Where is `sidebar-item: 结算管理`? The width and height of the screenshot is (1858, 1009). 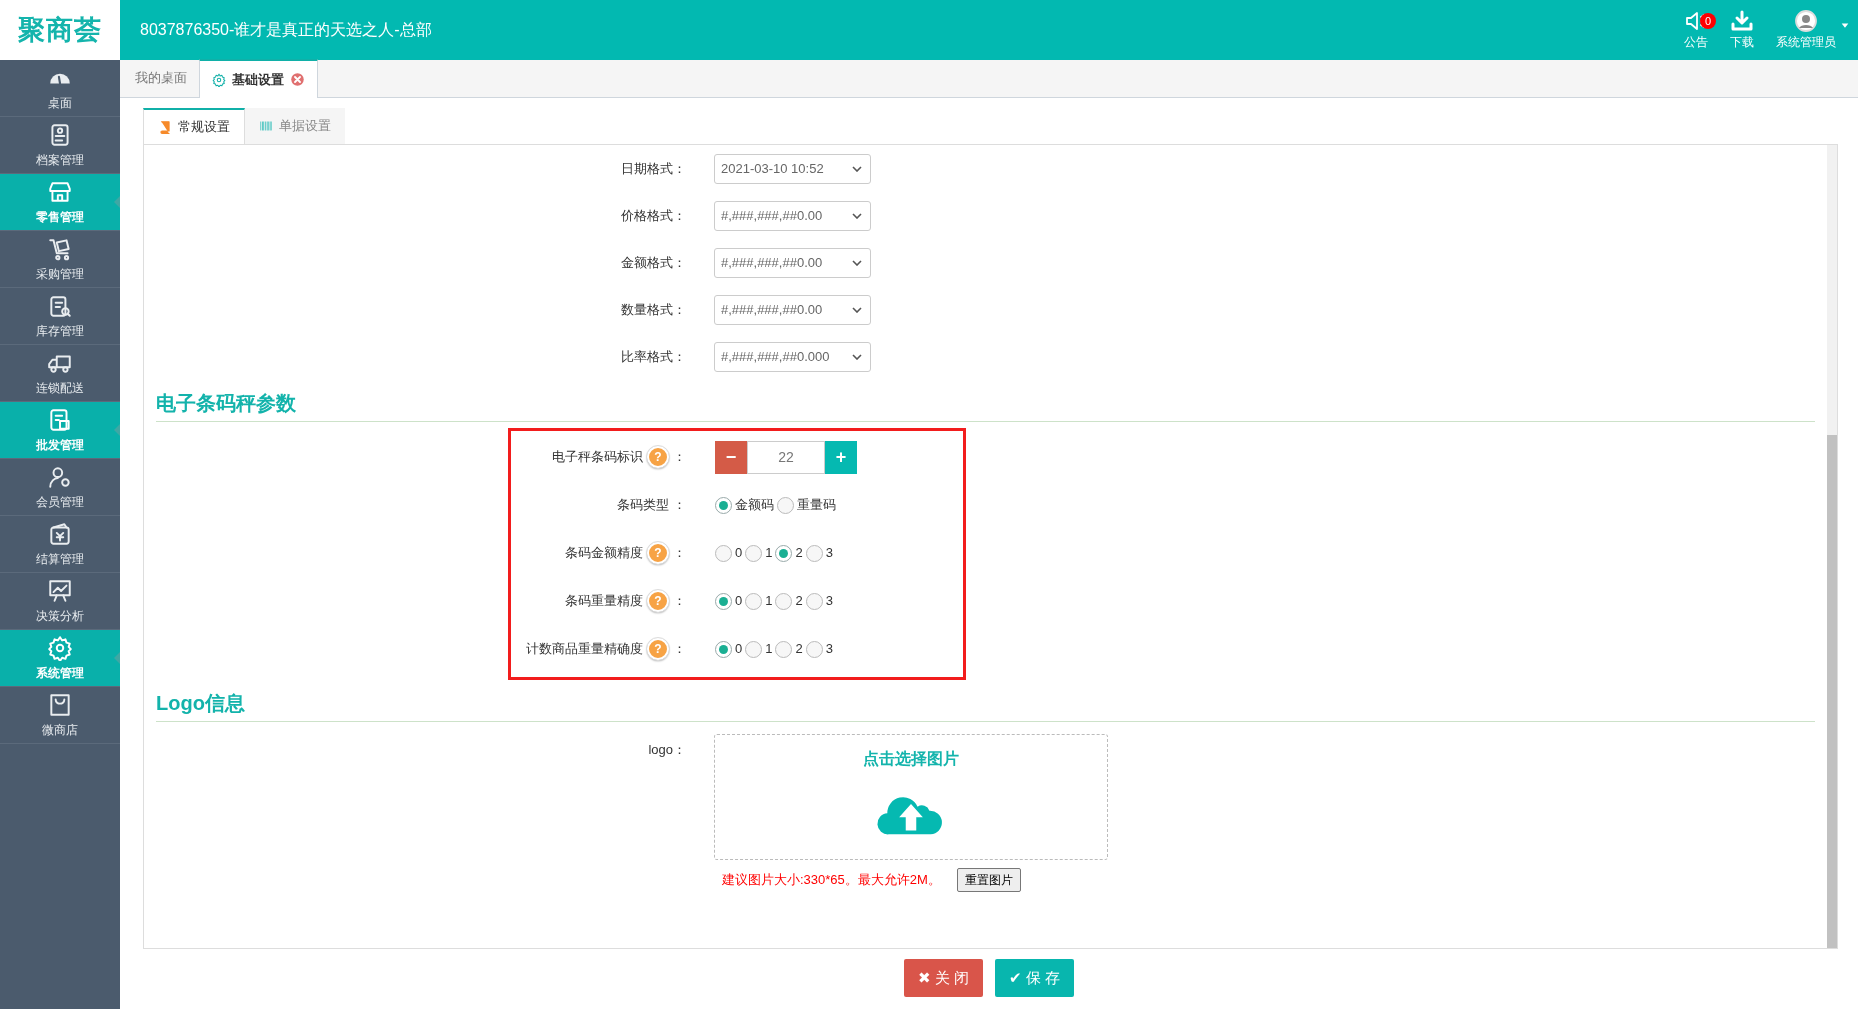 sidebar-item: 结算管理 is located at coordinates (60, 544).